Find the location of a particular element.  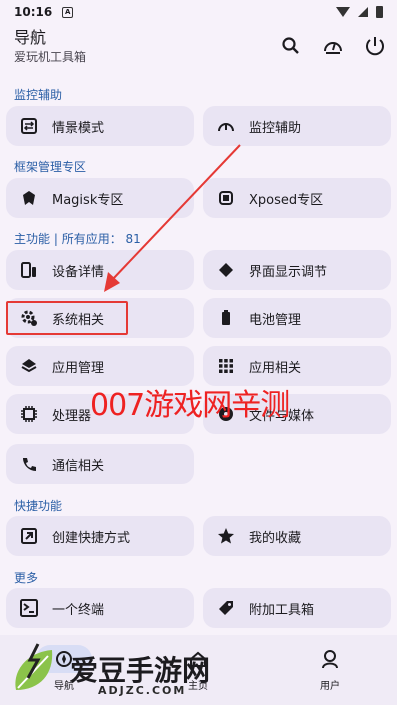

user-icon is located at coordinates (330, 659).